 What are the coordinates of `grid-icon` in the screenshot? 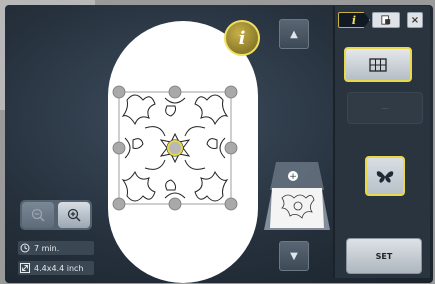 It's located at (378, 64).